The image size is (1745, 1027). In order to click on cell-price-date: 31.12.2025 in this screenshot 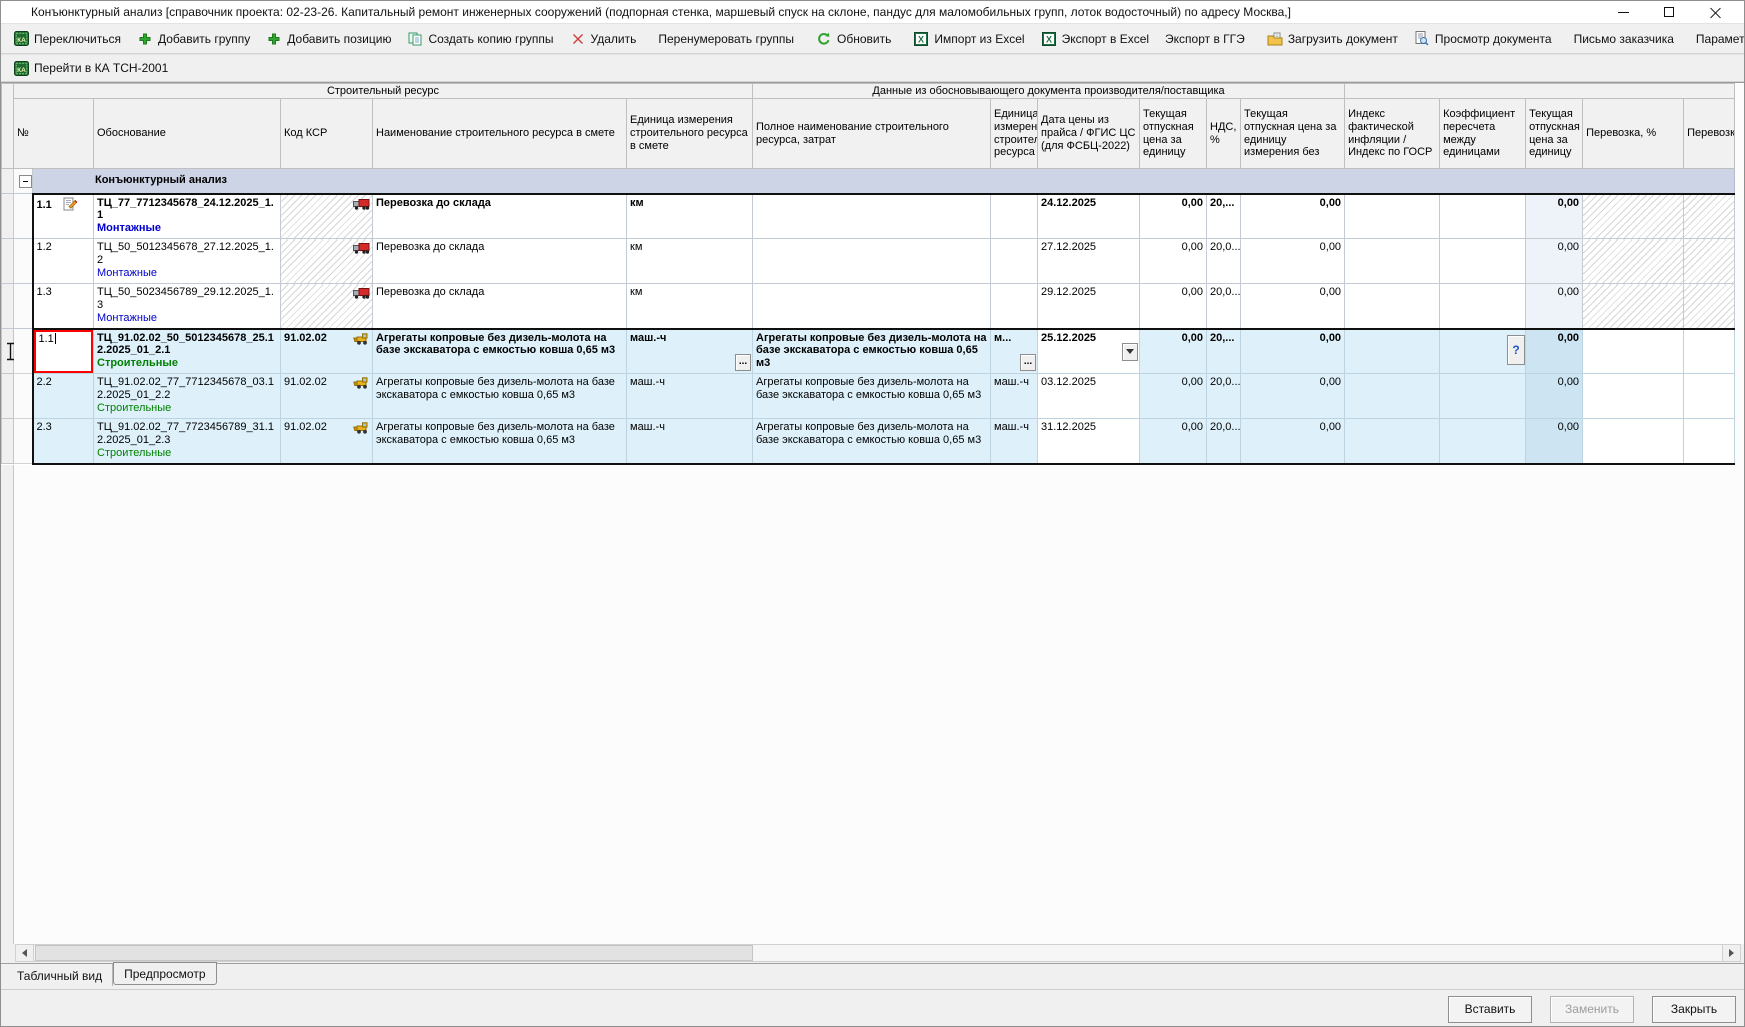, I will do `click(1088, 441)`.